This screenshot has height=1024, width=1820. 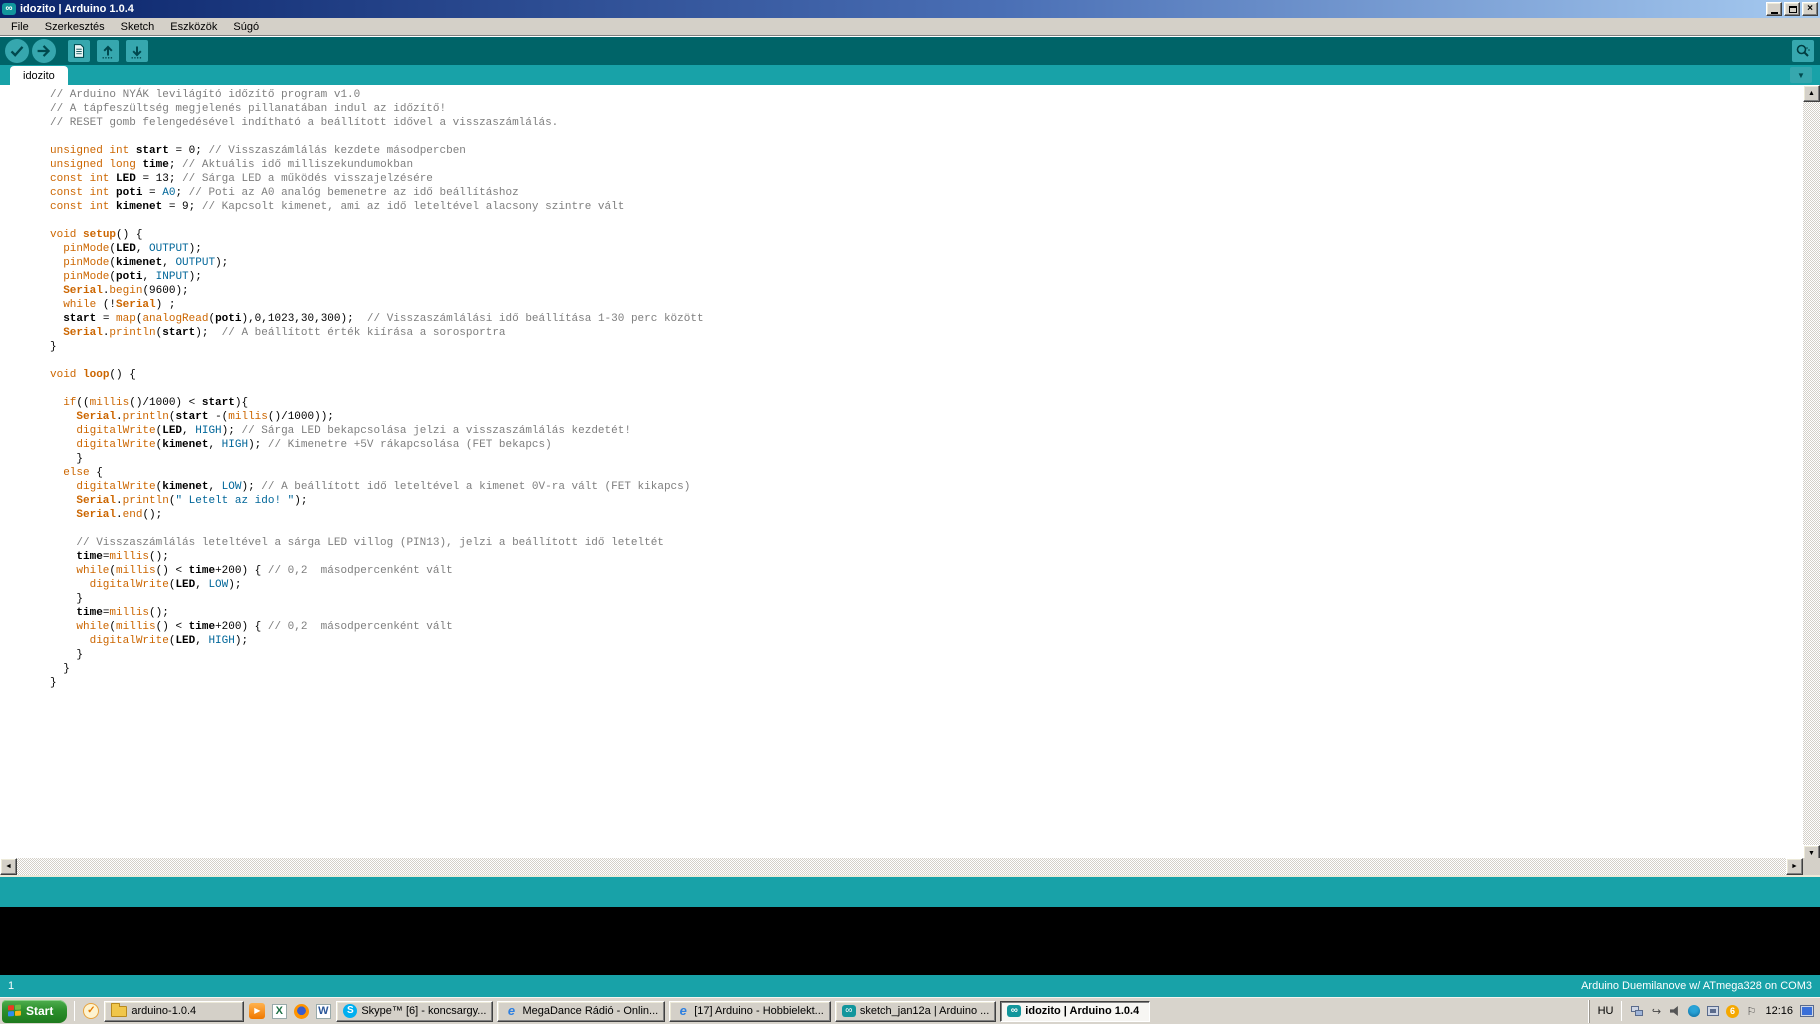 What do you see at coordinates (1713, 1011) in the screenshot?
I see `network-plug-icon` at bounding box center [1713, 1011].